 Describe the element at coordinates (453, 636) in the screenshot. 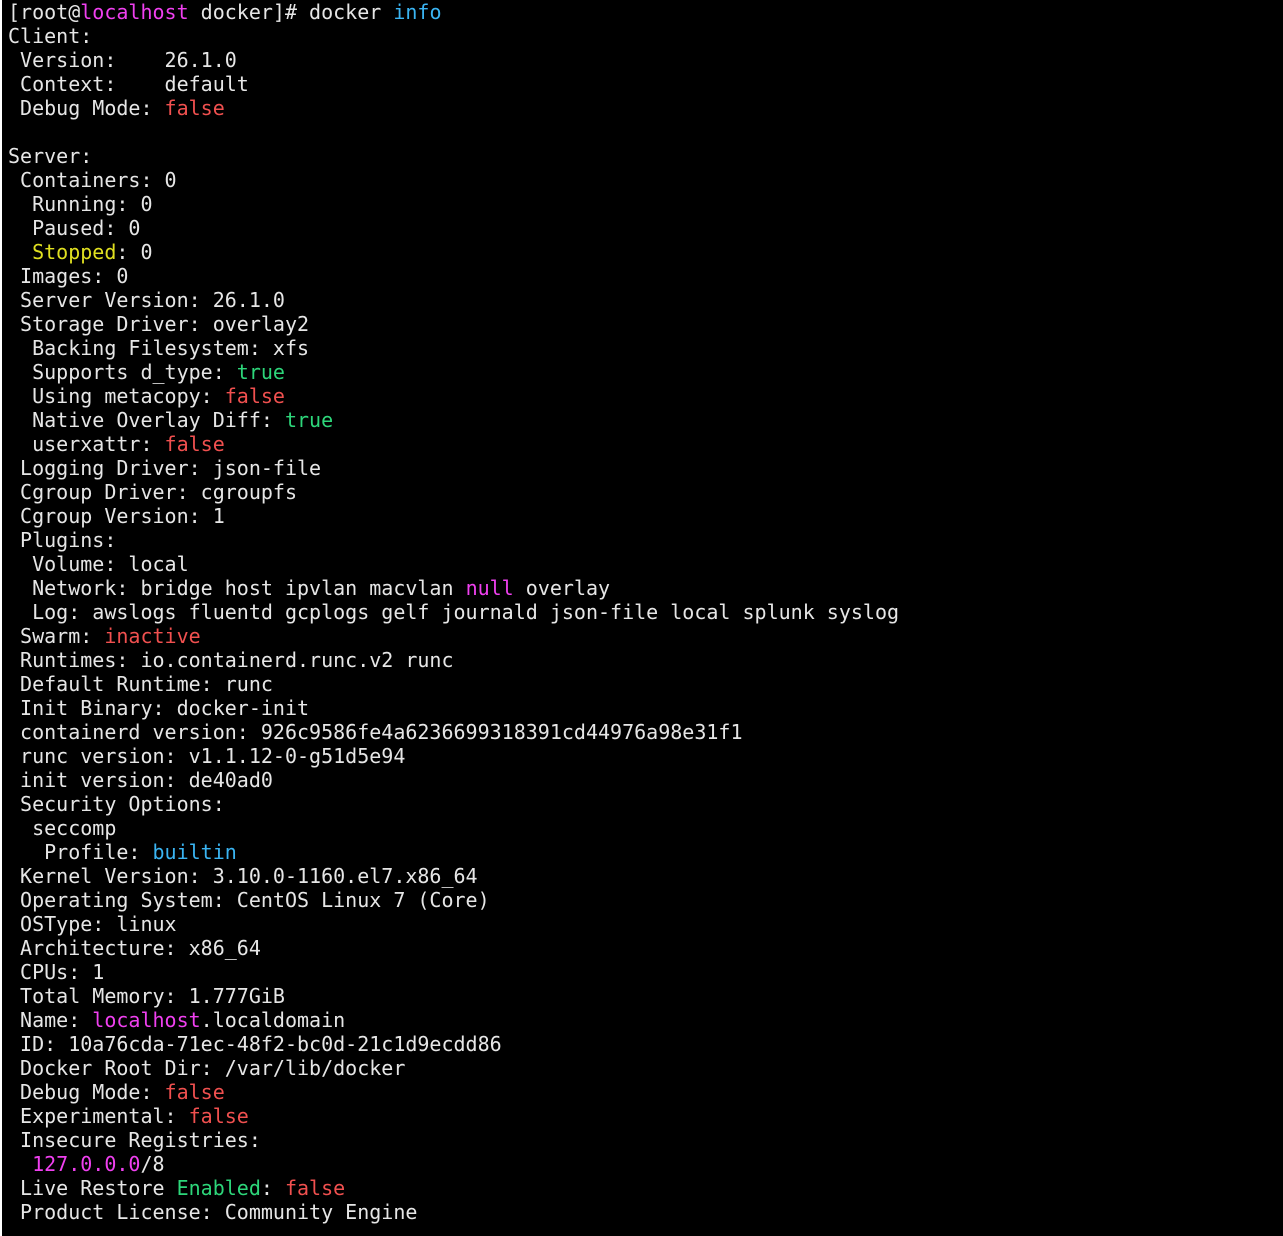

I see `output-line: Swarm: inactive` at that location.